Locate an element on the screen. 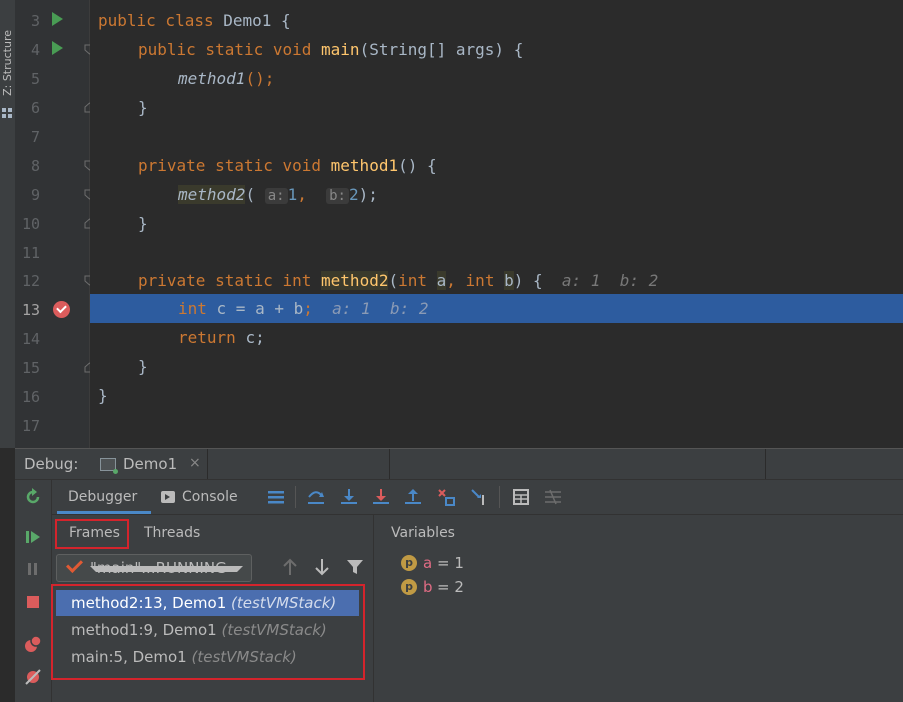 The width and height of the screenshot is (903, 702). line-number: 7 is located at coordinates (35, 137).